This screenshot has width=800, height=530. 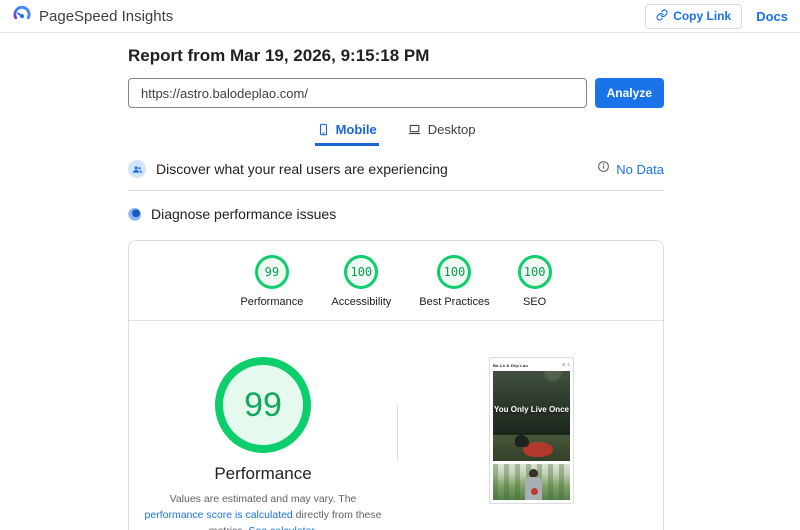 I want to click on thumbnail-site-title: Ba Lô & Dép Lào, so click(x=511, y=365).